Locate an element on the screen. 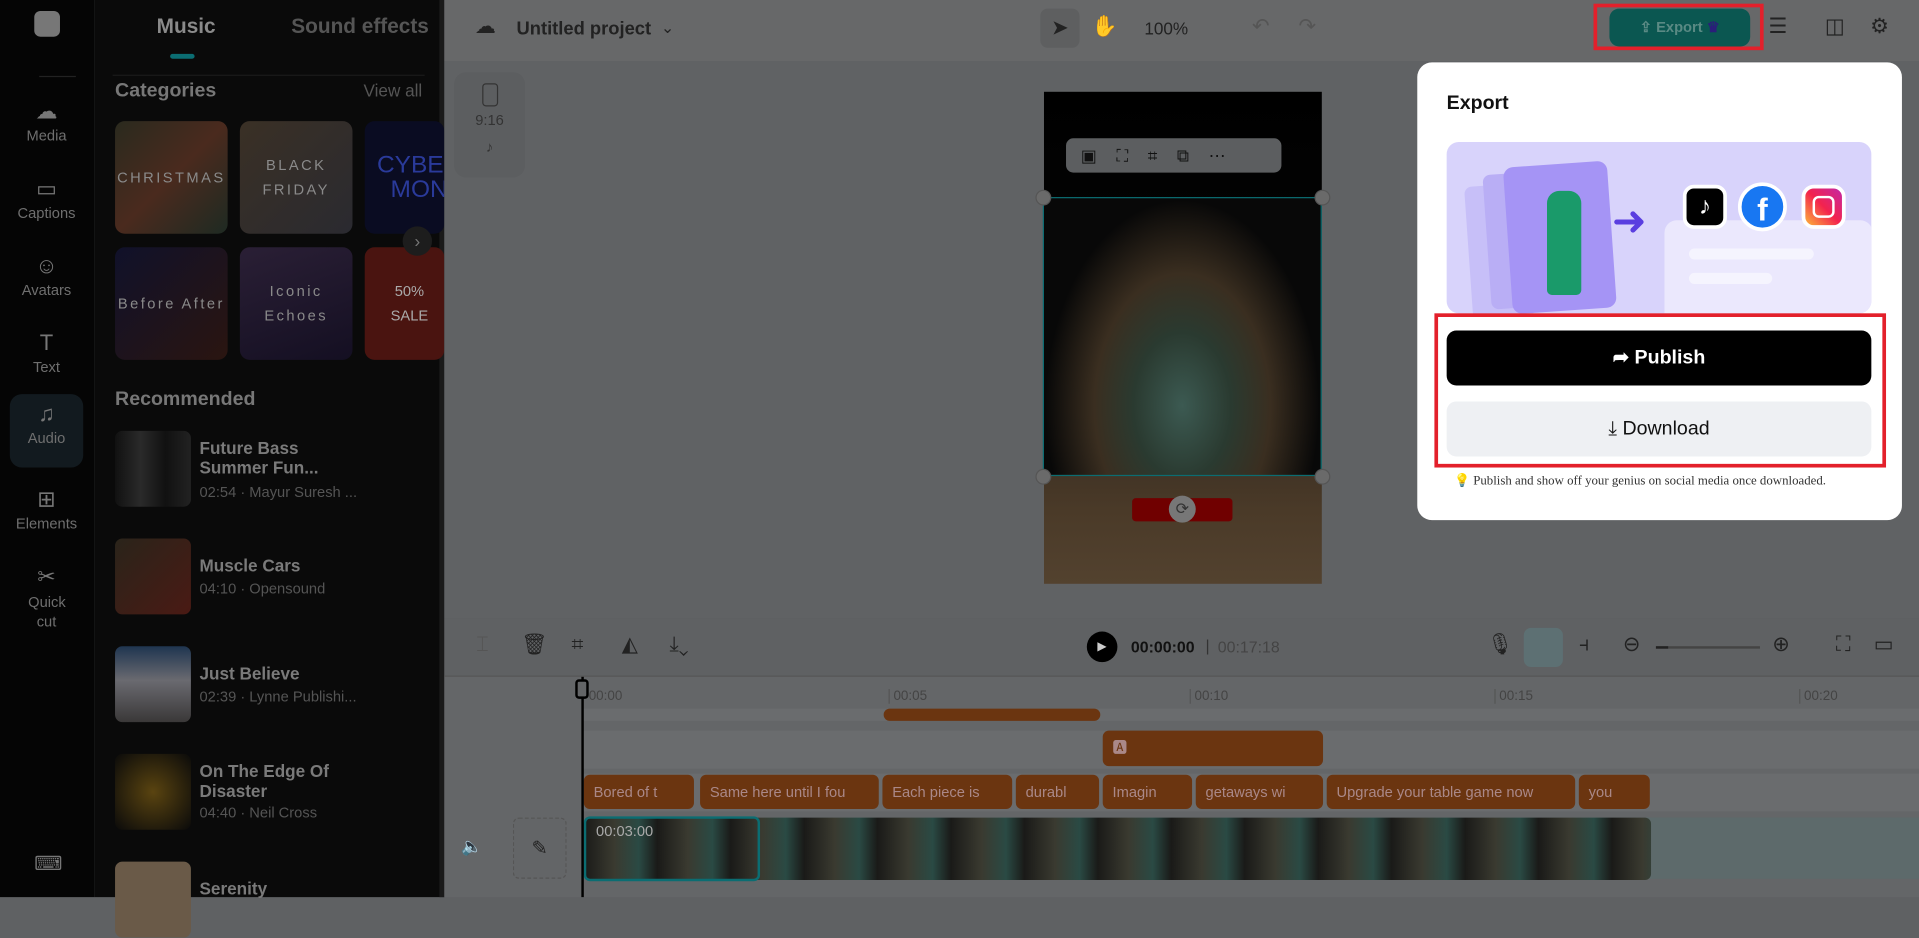  divider is located at coordinates (268, 75).